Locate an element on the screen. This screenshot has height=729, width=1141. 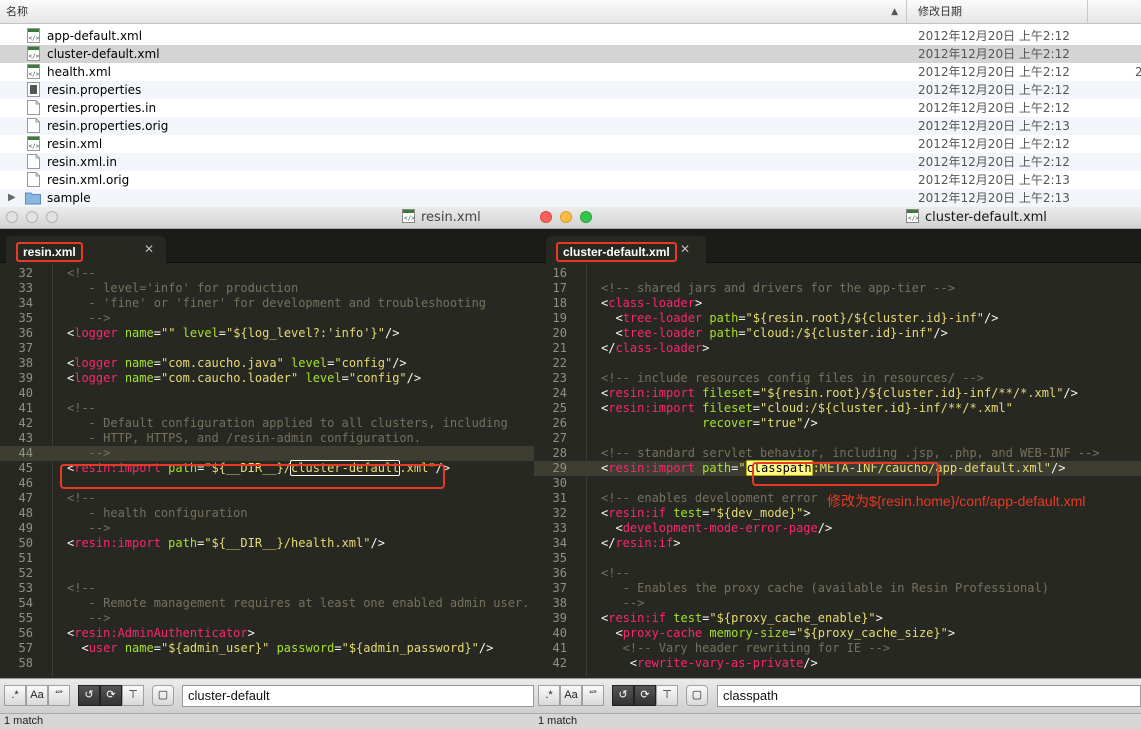
file-size: 2 is located at coordinates (1138, 72).